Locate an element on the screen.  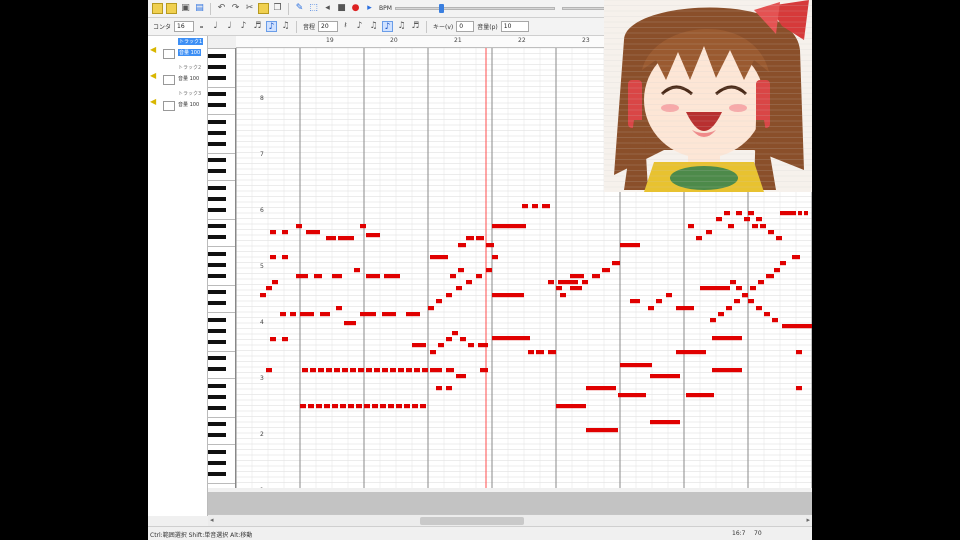
scroll-left-icon: ◂ is located at coordinates (212, 520).